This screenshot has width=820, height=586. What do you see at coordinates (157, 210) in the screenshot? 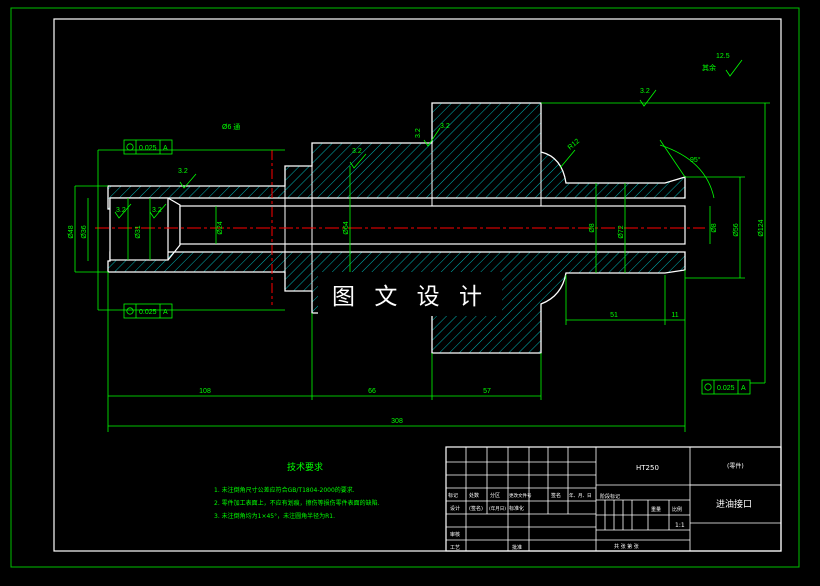
I see `roughness-6: 3.2` at bounding box center [157, 210].